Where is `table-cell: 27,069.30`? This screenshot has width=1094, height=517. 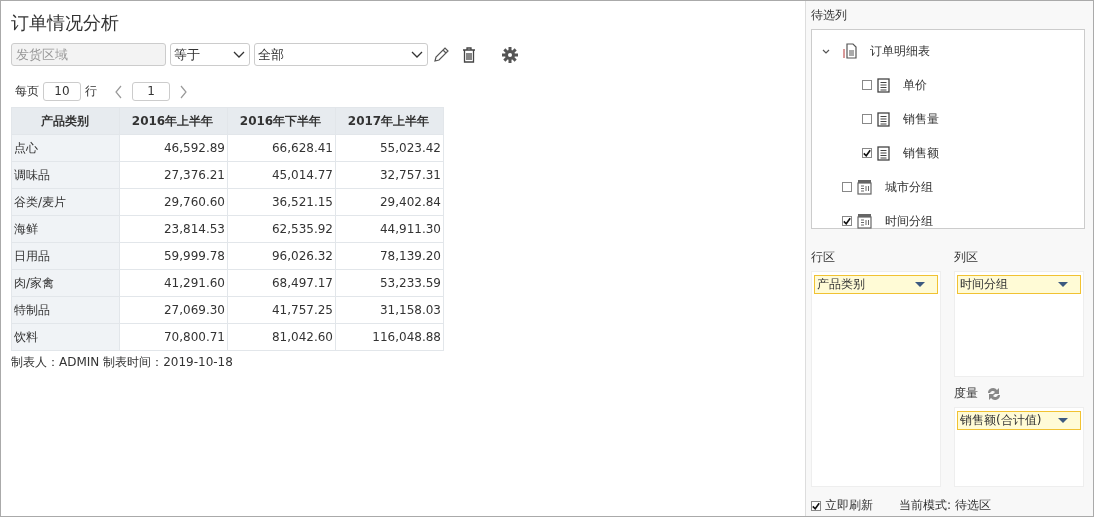 table-cell: 27,069.30 is located at coordinates (173, 310).